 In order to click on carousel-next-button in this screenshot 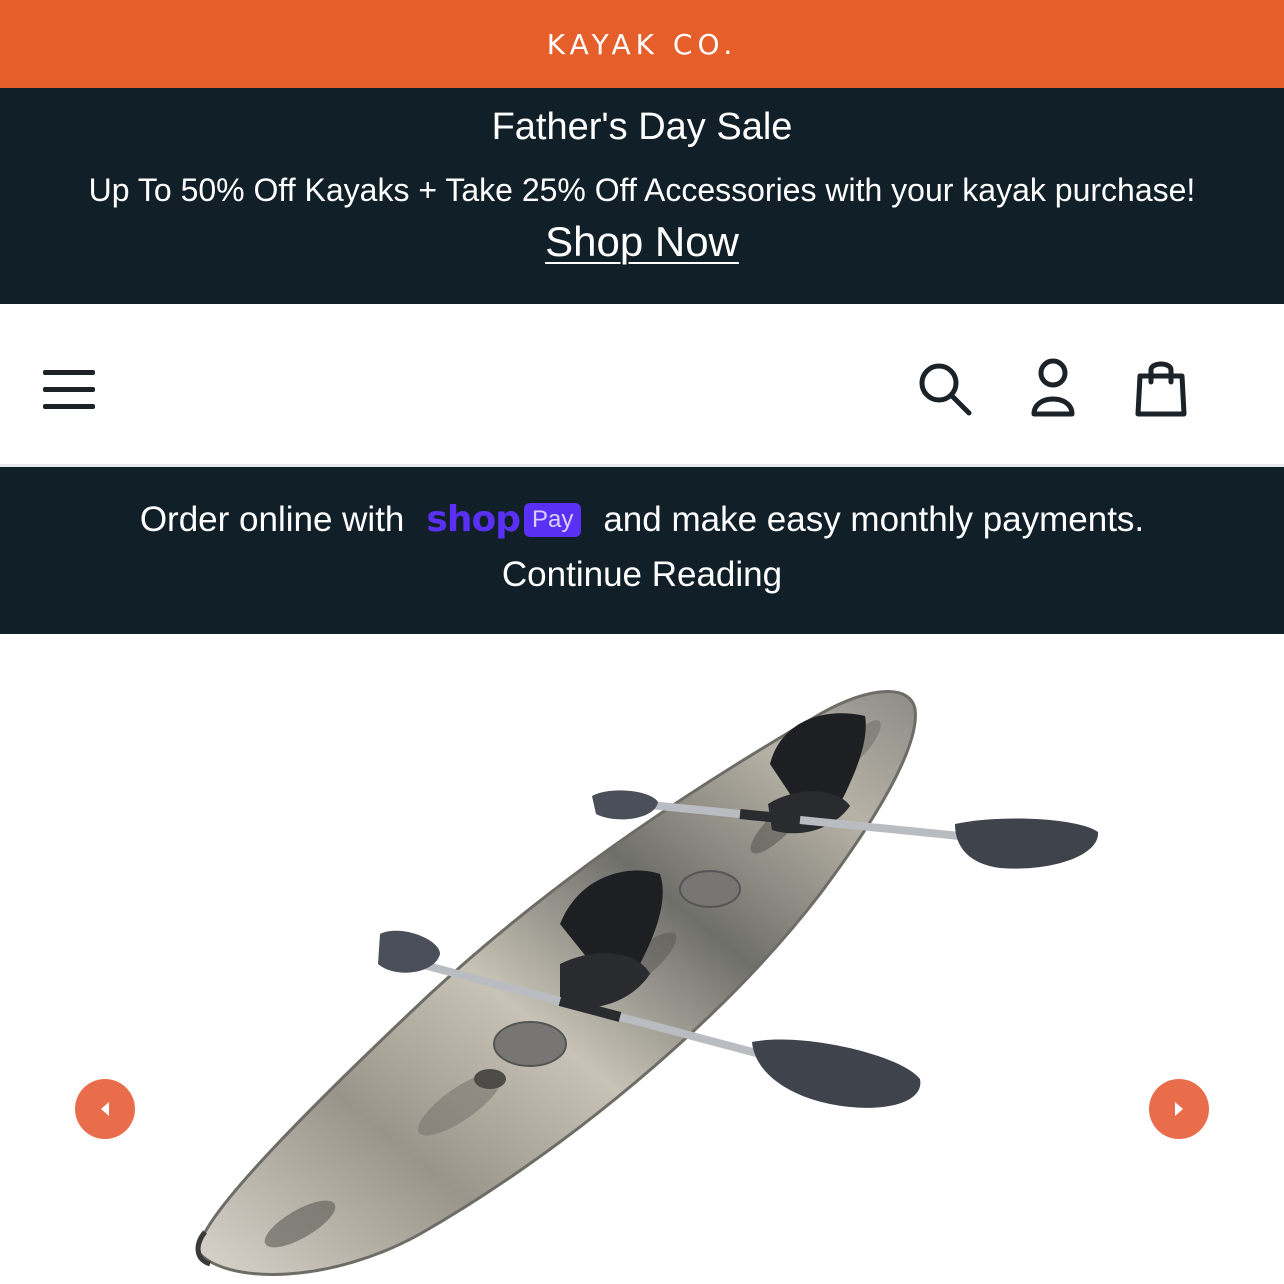, I will do `click(1179, 1109)`.